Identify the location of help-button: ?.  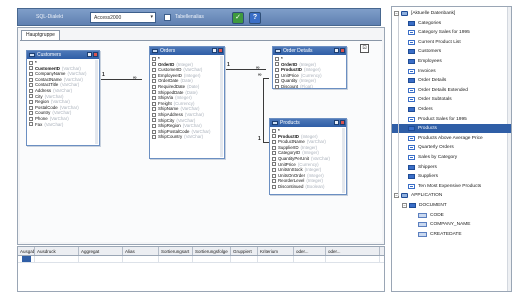
(255, 18).